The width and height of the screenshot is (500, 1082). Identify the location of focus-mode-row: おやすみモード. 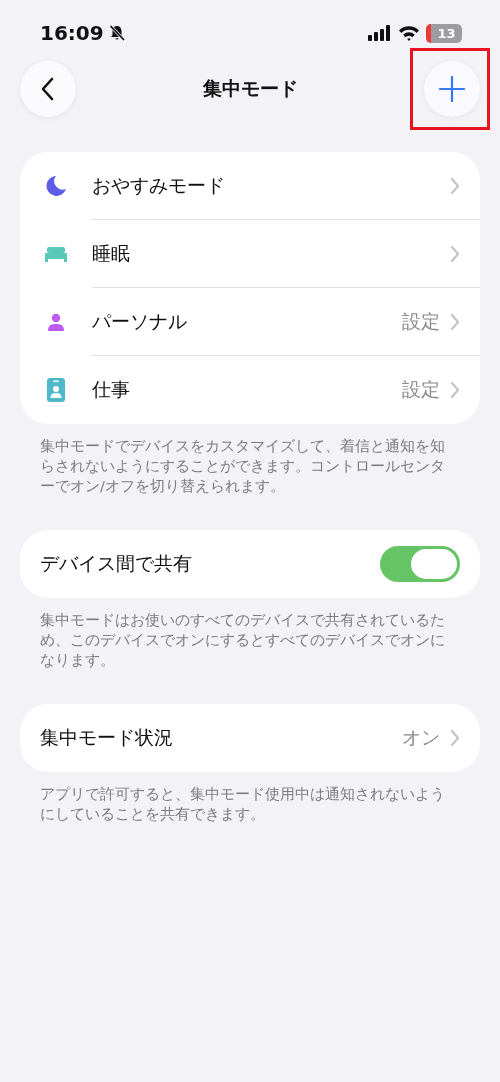
(250, 186).